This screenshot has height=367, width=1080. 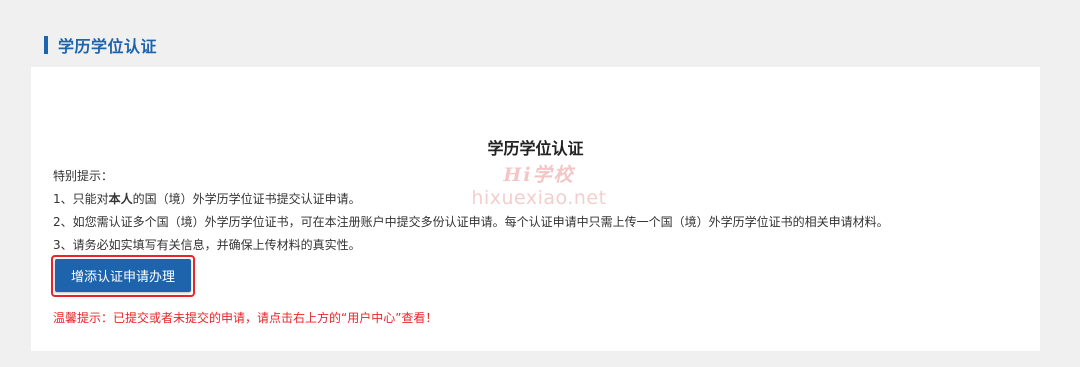 What do you see at coordinates (83, 176) in the screenshot?
I see `tips-heading: 特别提示：` at bounding box center [83, 176].